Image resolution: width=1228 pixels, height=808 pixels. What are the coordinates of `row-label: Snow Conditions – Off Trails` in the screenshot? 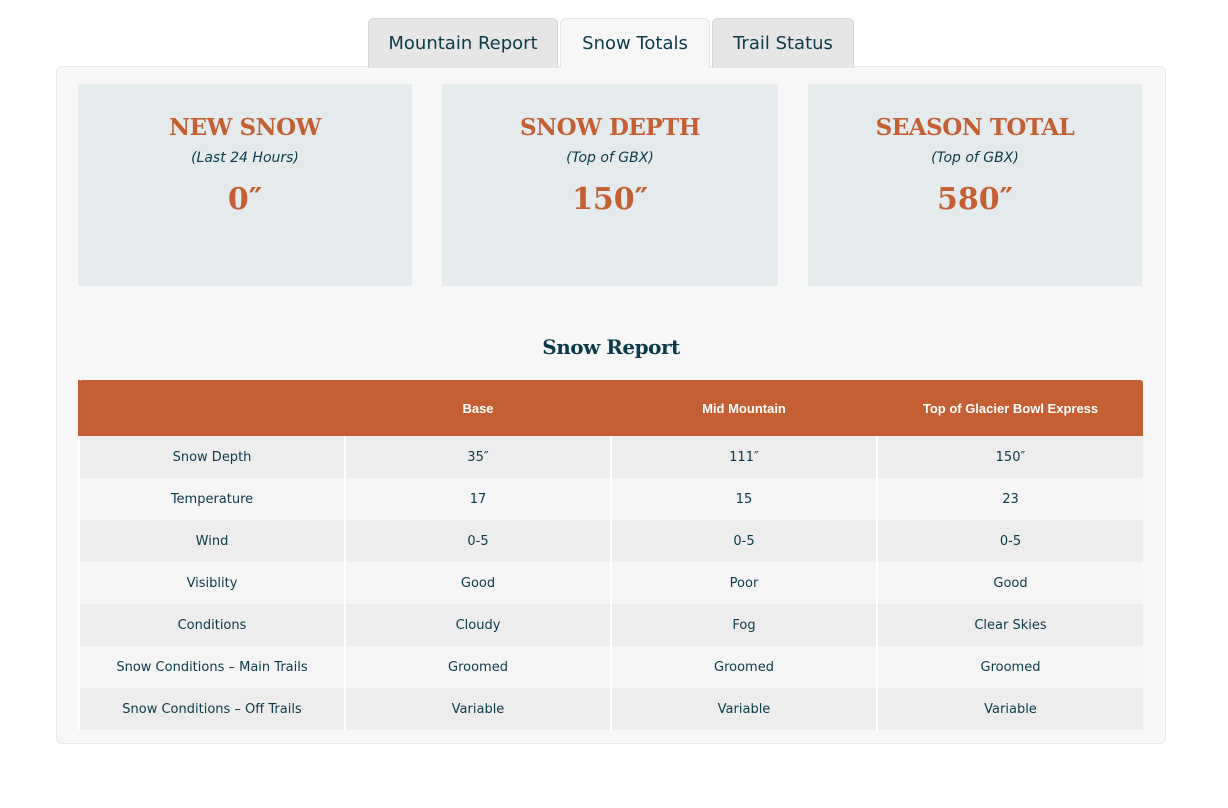 It's located at (211, 709).